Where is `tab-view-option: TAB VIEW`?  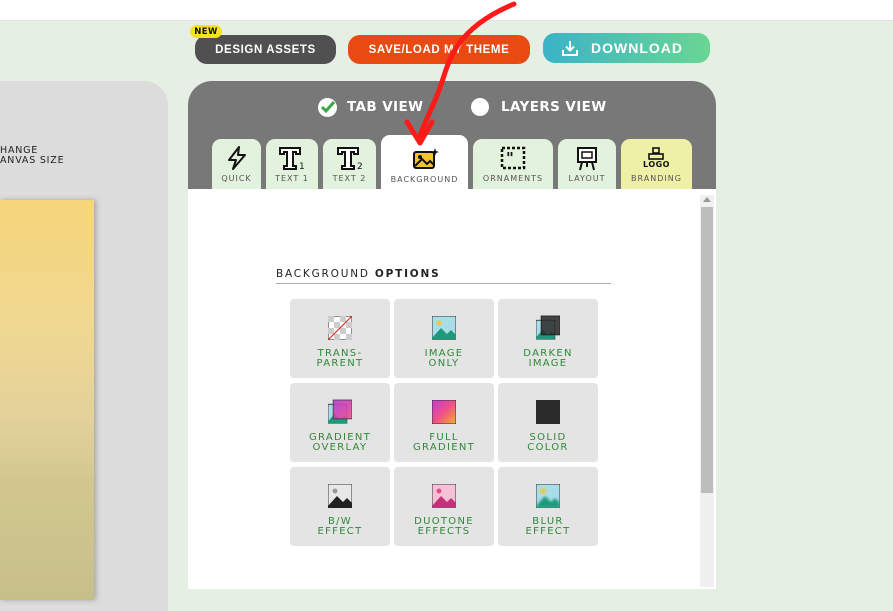
tab-view-option: TAB VIEW is located at coordinates (370, 107).